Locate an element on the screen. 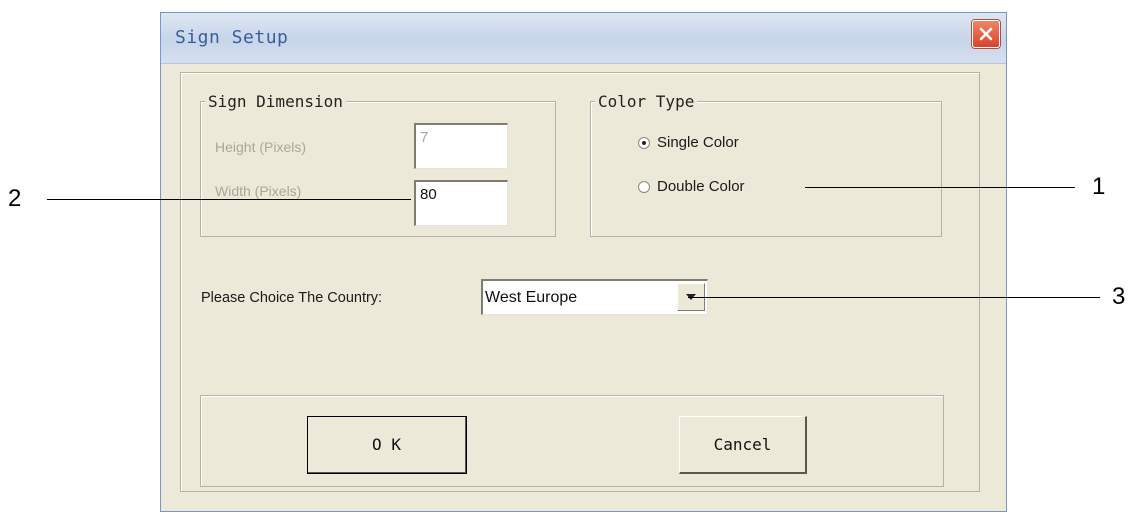 Image resolution: width=1138 pixels, height=515 pixels. callout-number-1: 1 is located at coordinates (1099, 186).